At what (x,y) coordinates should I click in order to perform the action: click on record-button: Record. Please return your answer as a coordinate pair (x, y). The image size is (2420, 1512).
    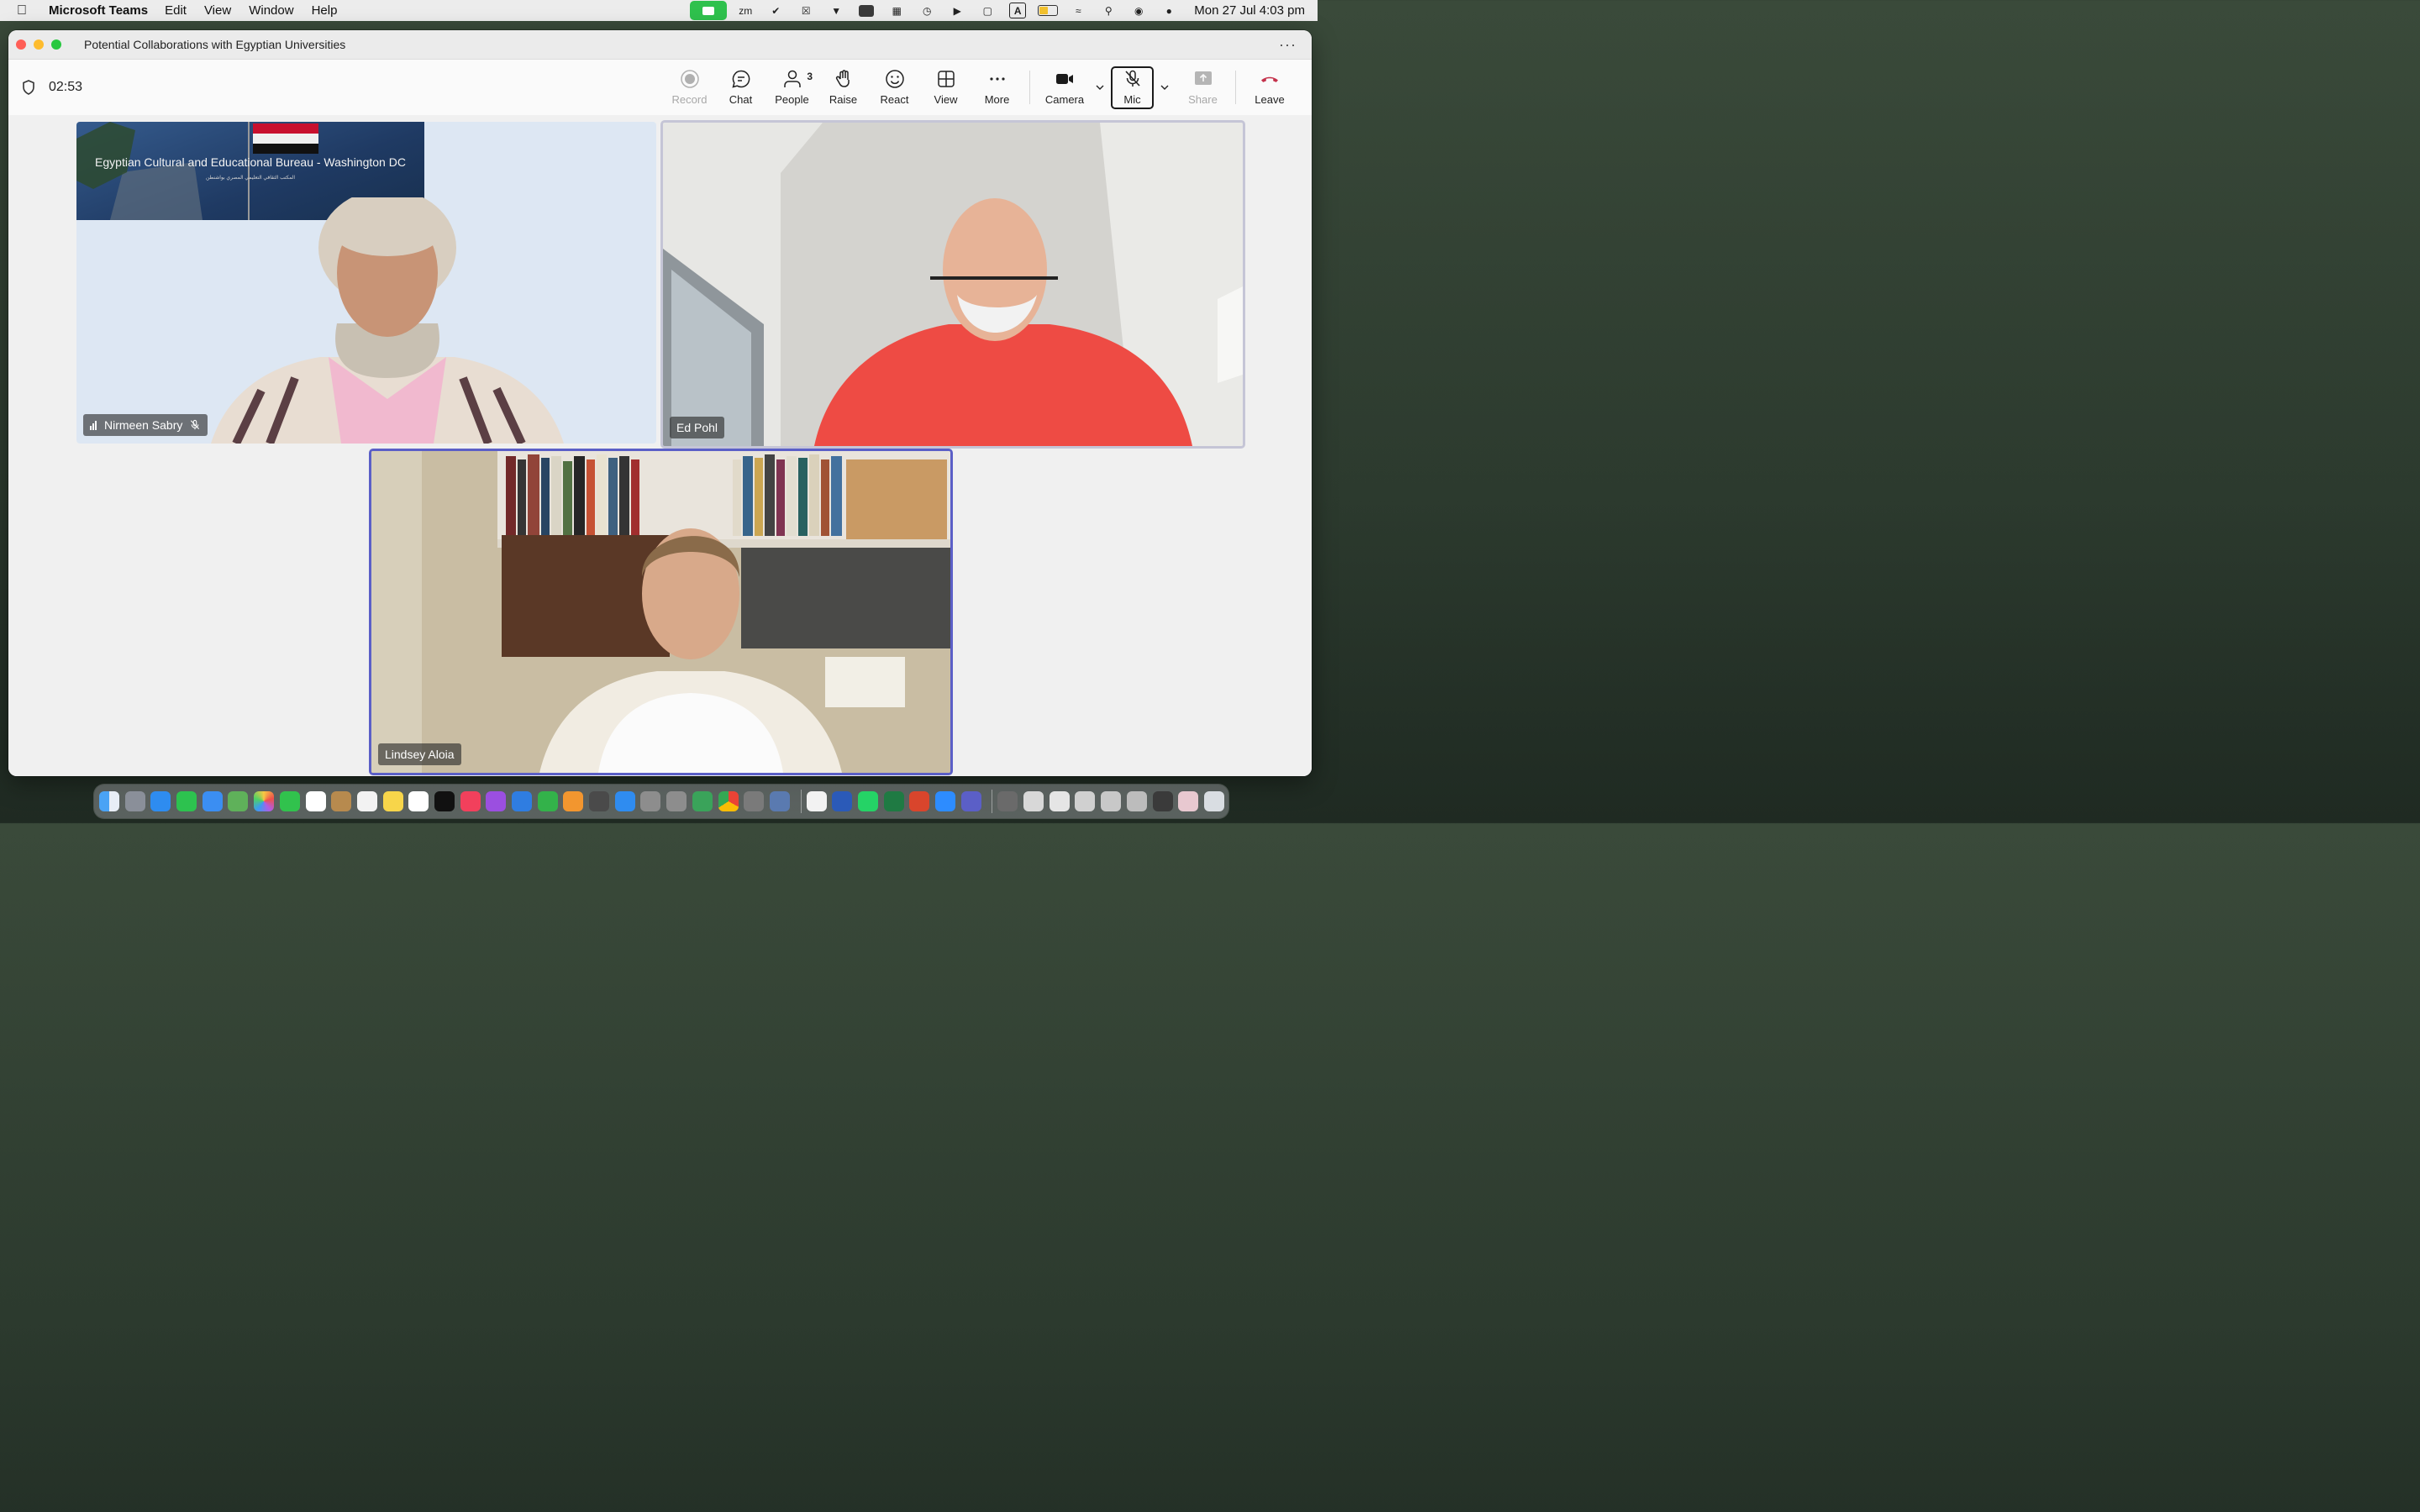
    Looking at the image, I should click on (689, 87).